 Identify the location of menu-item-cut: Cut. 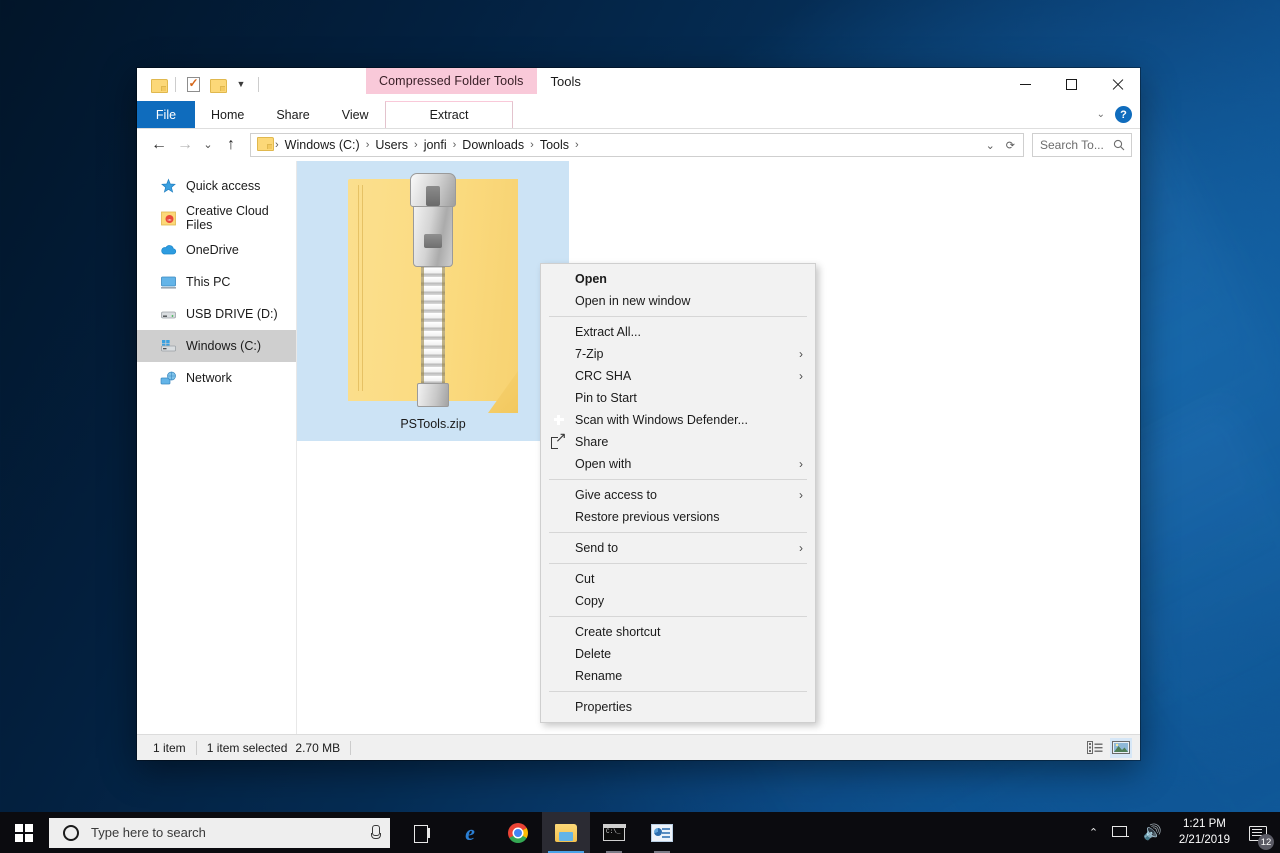
(678, 579).